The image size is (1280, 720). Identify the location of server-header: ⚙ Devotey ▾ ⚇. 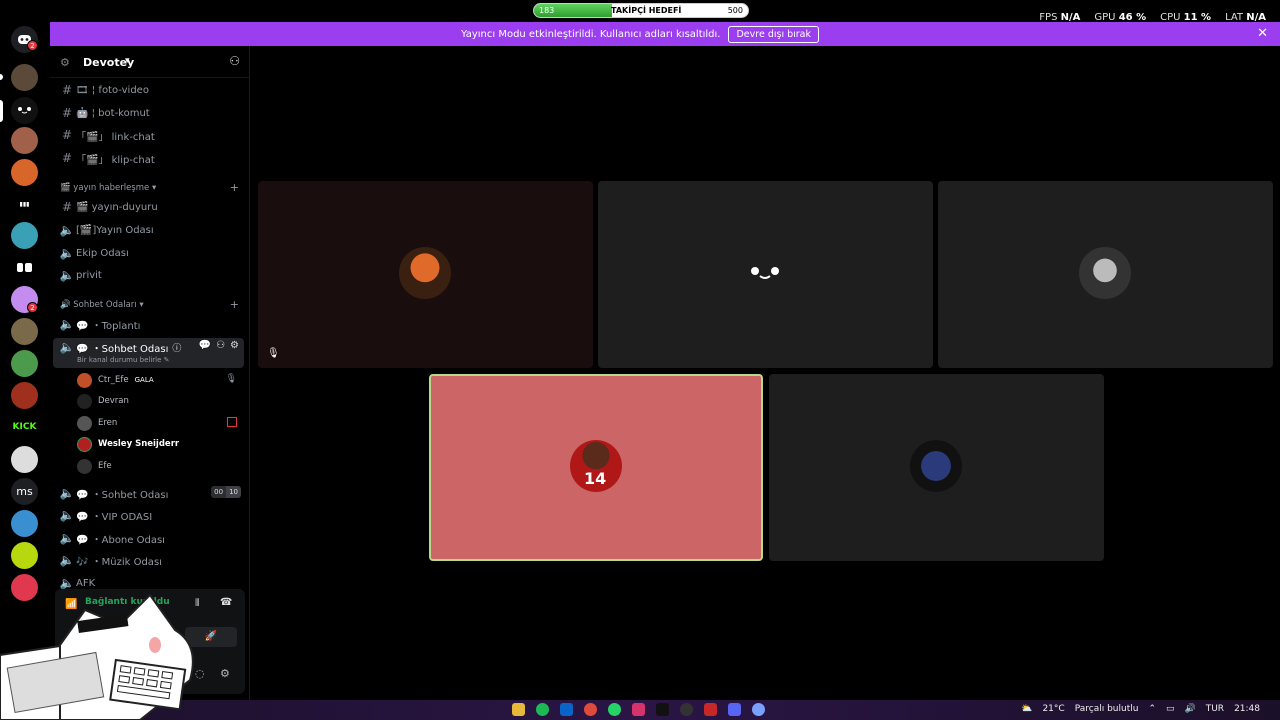
(150, 62).